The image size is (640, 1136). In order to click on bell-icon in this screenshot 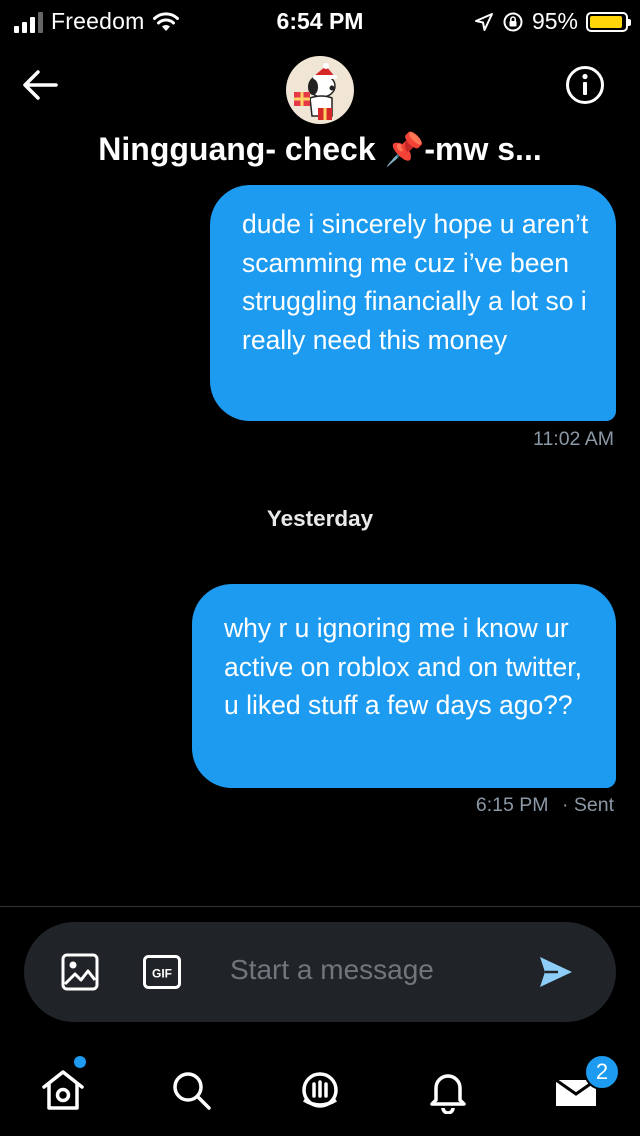, I will do `click(448, 1090)`.